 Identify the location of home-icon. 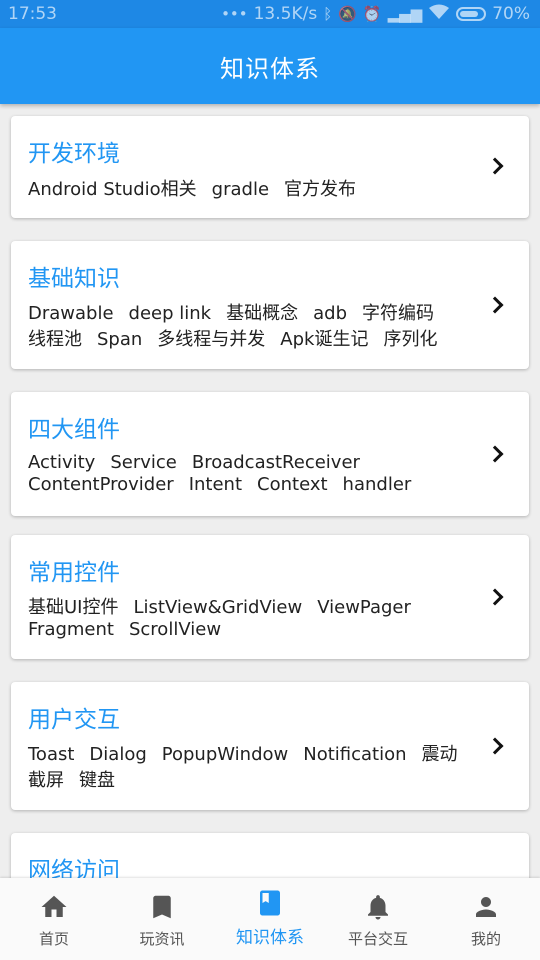
(54, 906).